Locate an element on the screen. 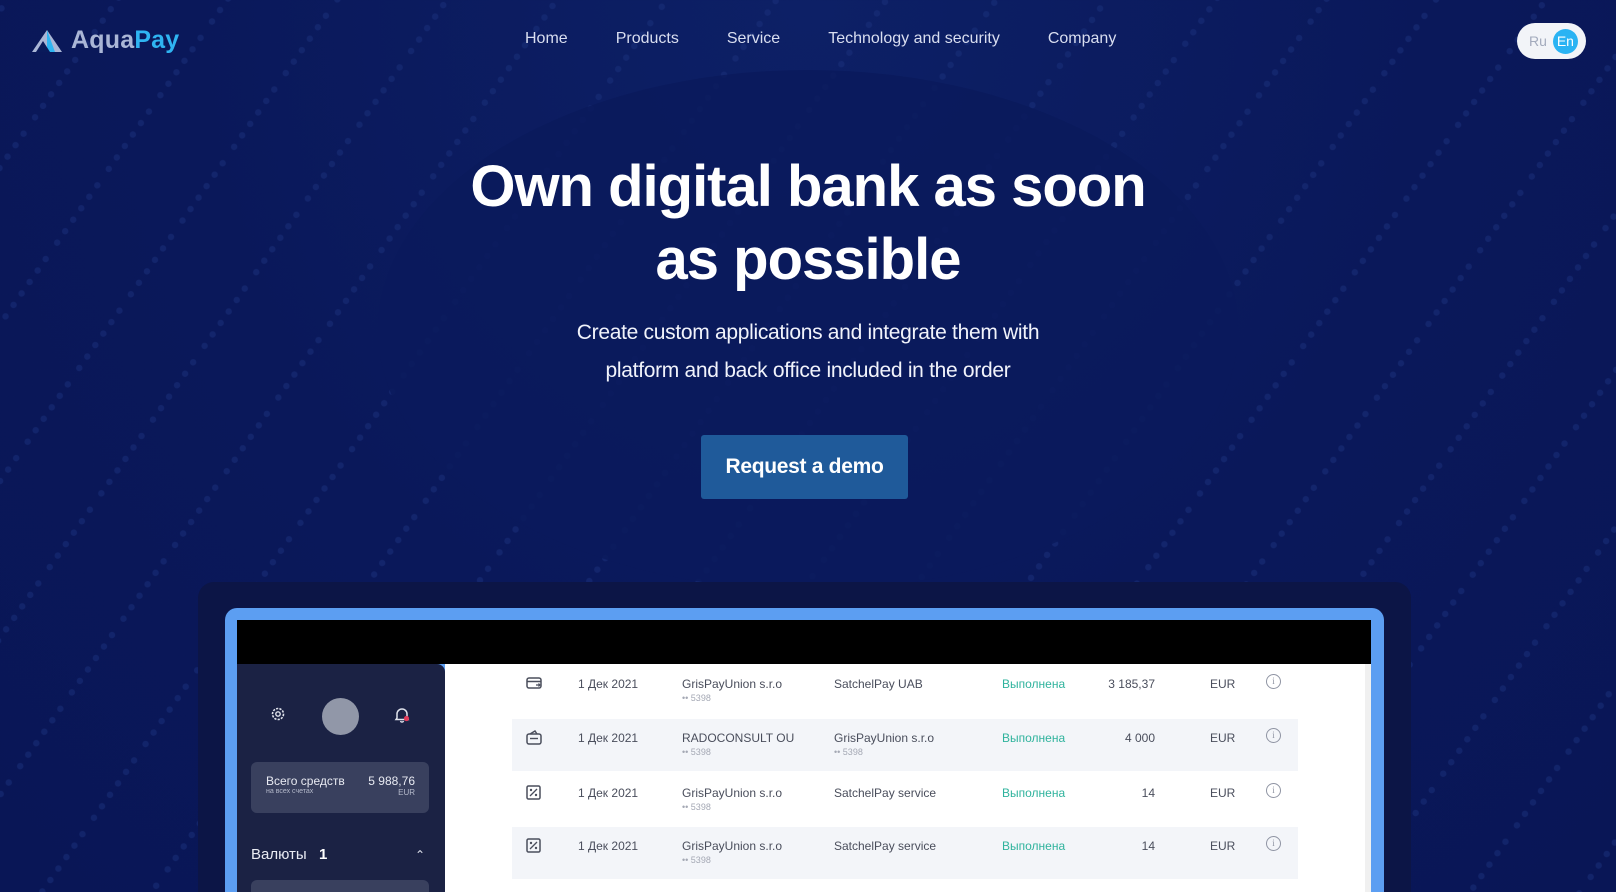  lang-en-option: En is located at coordinates (1565, 41).